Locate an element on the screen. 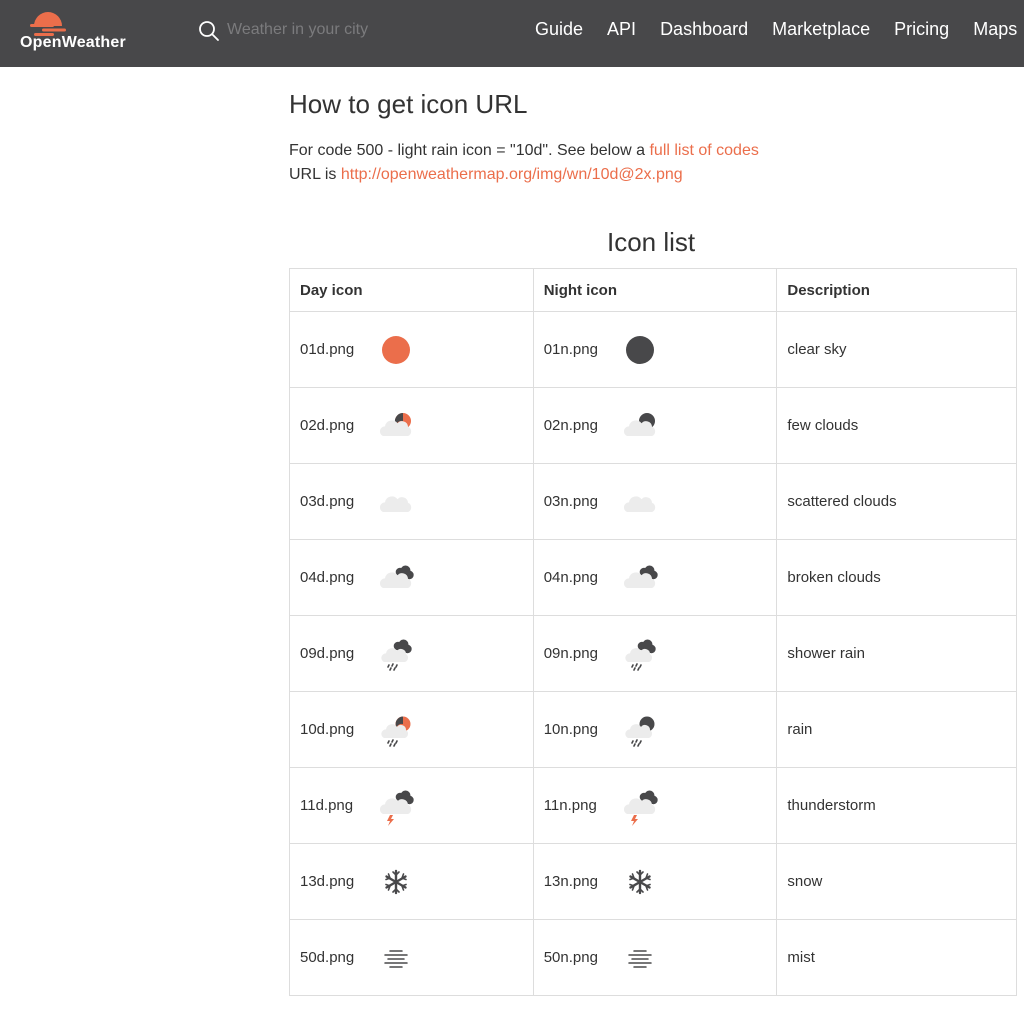 The image size is (1024, 1013). shower-rain-icon is located at coordinates (396, 655).